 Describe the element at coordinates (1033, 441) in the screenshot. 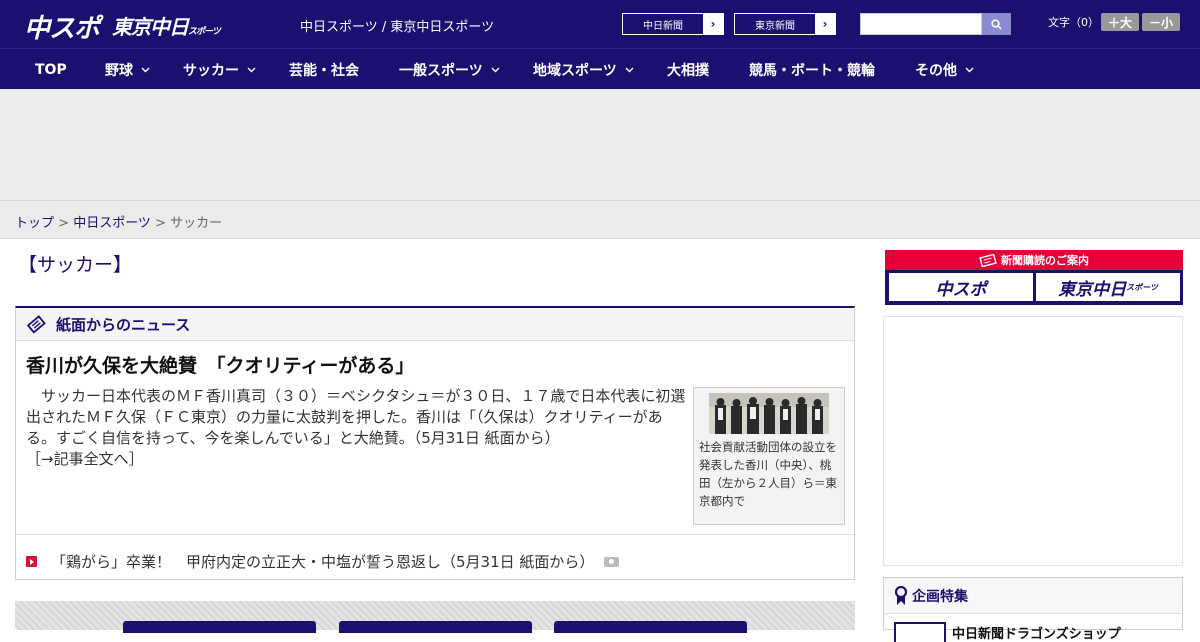

I see `sidebar-ad-slot` at that location.